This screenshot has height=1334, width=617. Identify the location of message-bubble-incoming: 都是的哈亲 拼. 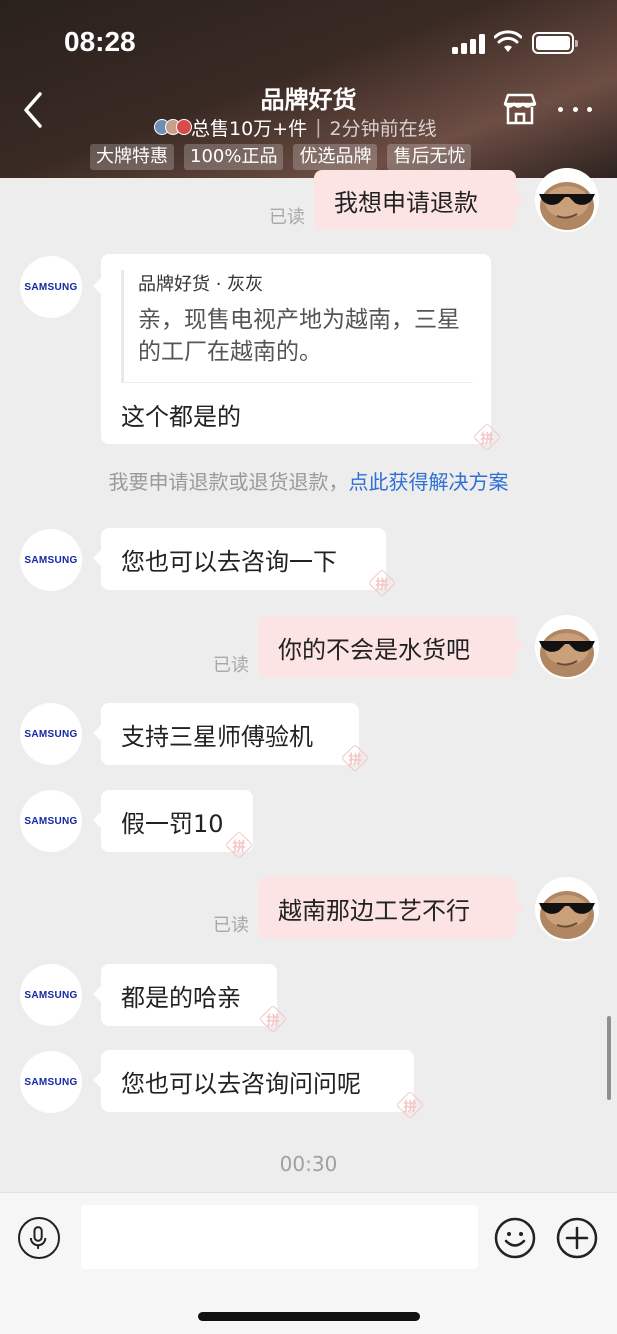
(186, 996).